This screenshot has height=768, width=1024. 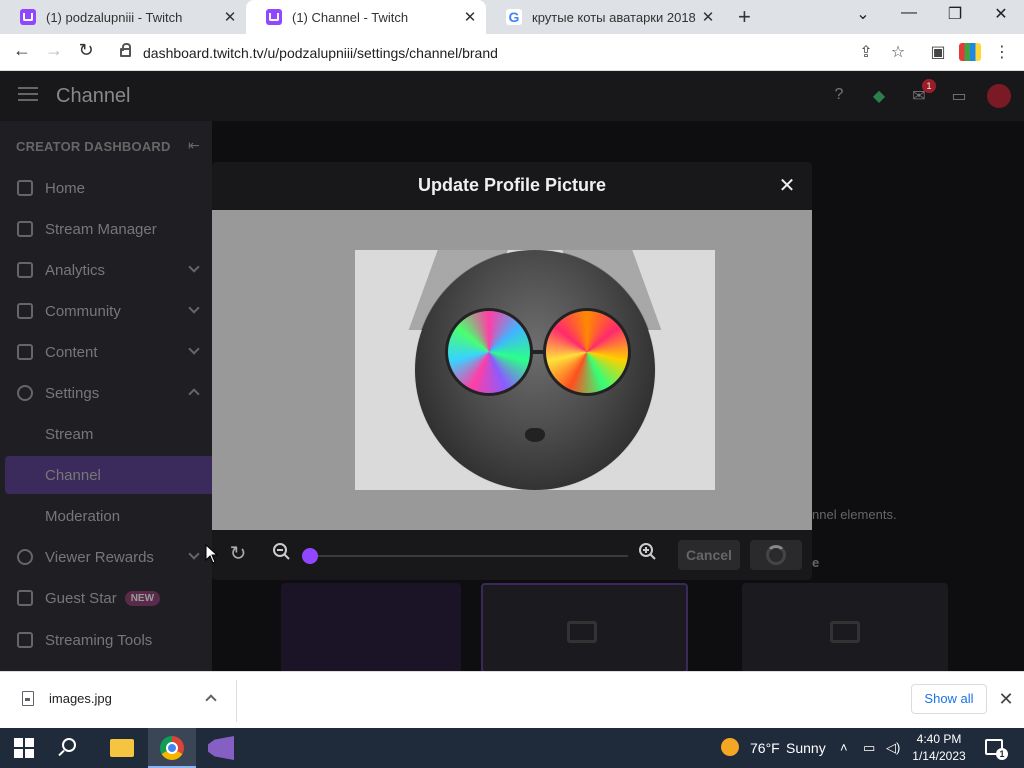 I want to click on windows-taskbar: 76°F Sunny ˄ ▭ ◁) 4:40 PM 1/14/2023 1, so click(x=512, y=748).